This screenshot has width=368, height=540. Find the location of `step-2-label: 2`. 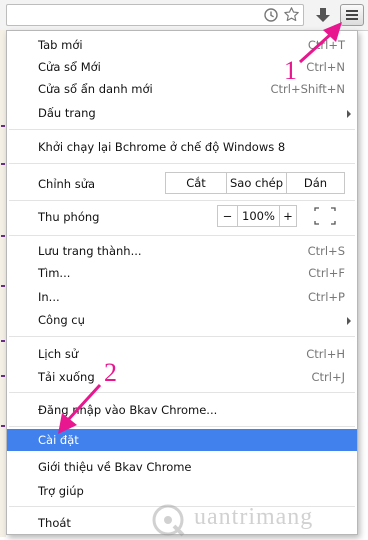

step-2-label: 2 is located at coordinates (110, 372).